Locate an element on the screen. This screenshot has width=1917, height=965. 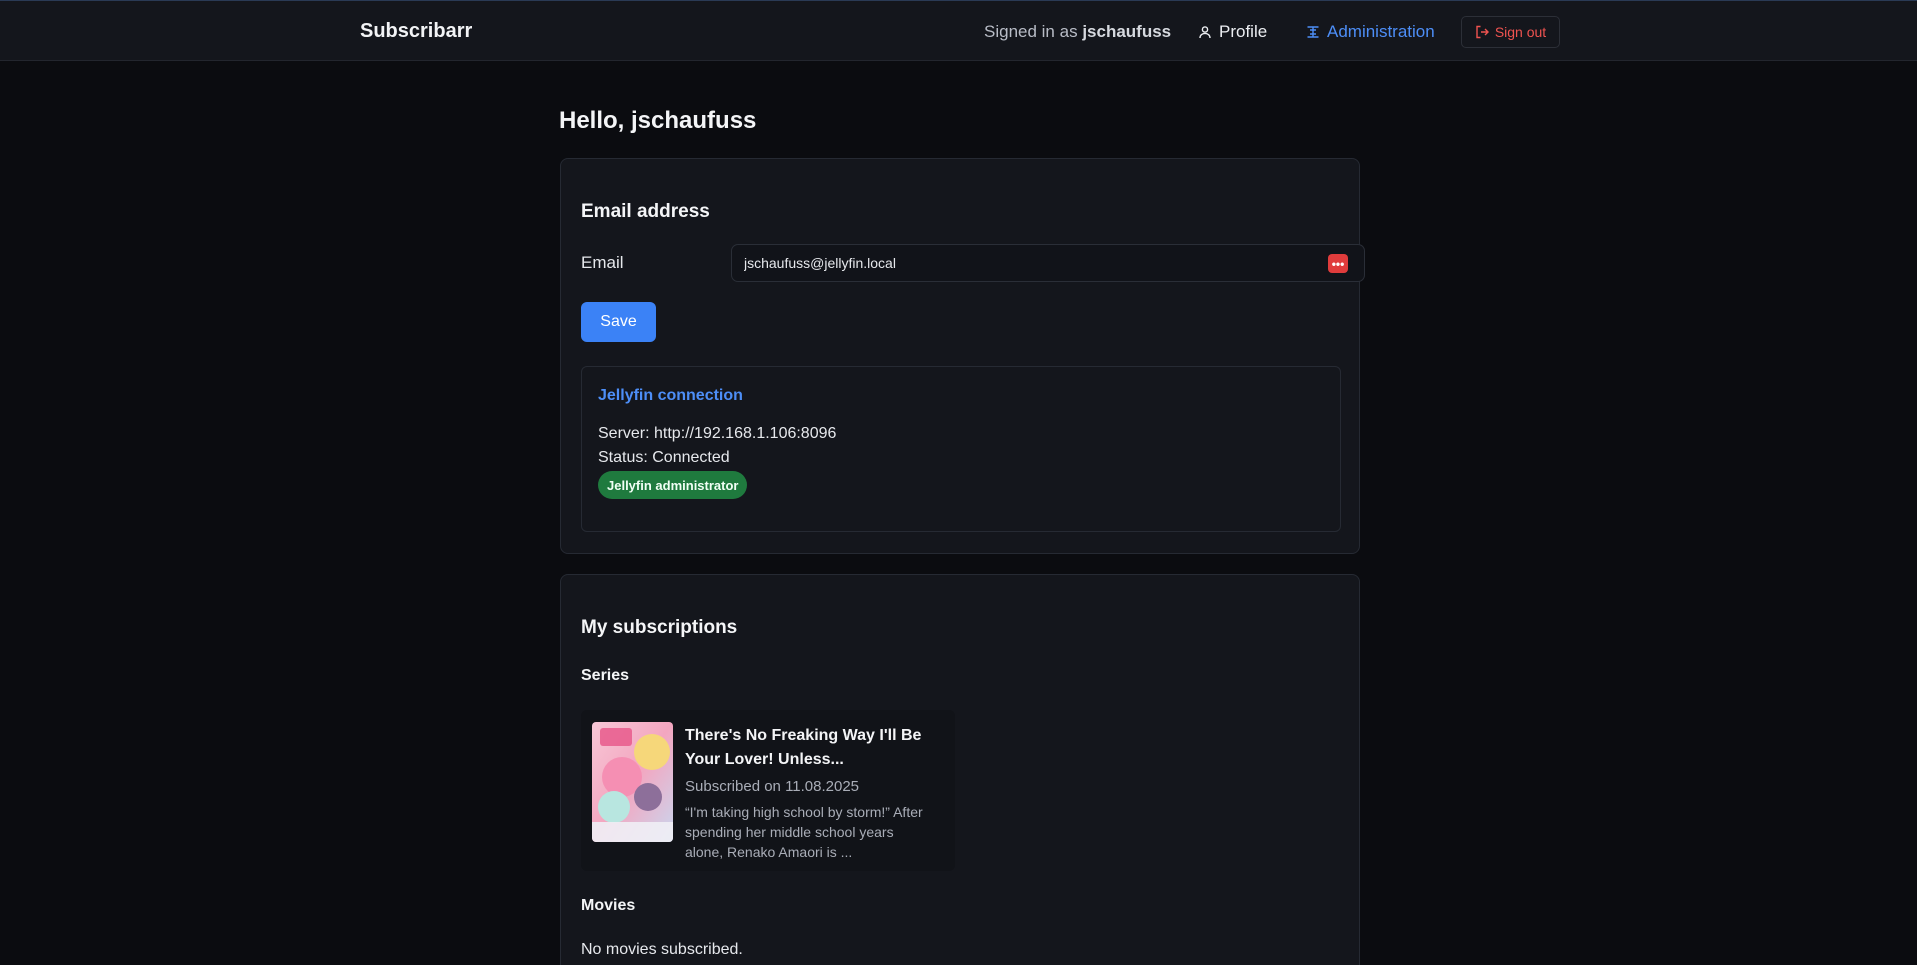
admin-icon is located at coordinates (1313, 32).